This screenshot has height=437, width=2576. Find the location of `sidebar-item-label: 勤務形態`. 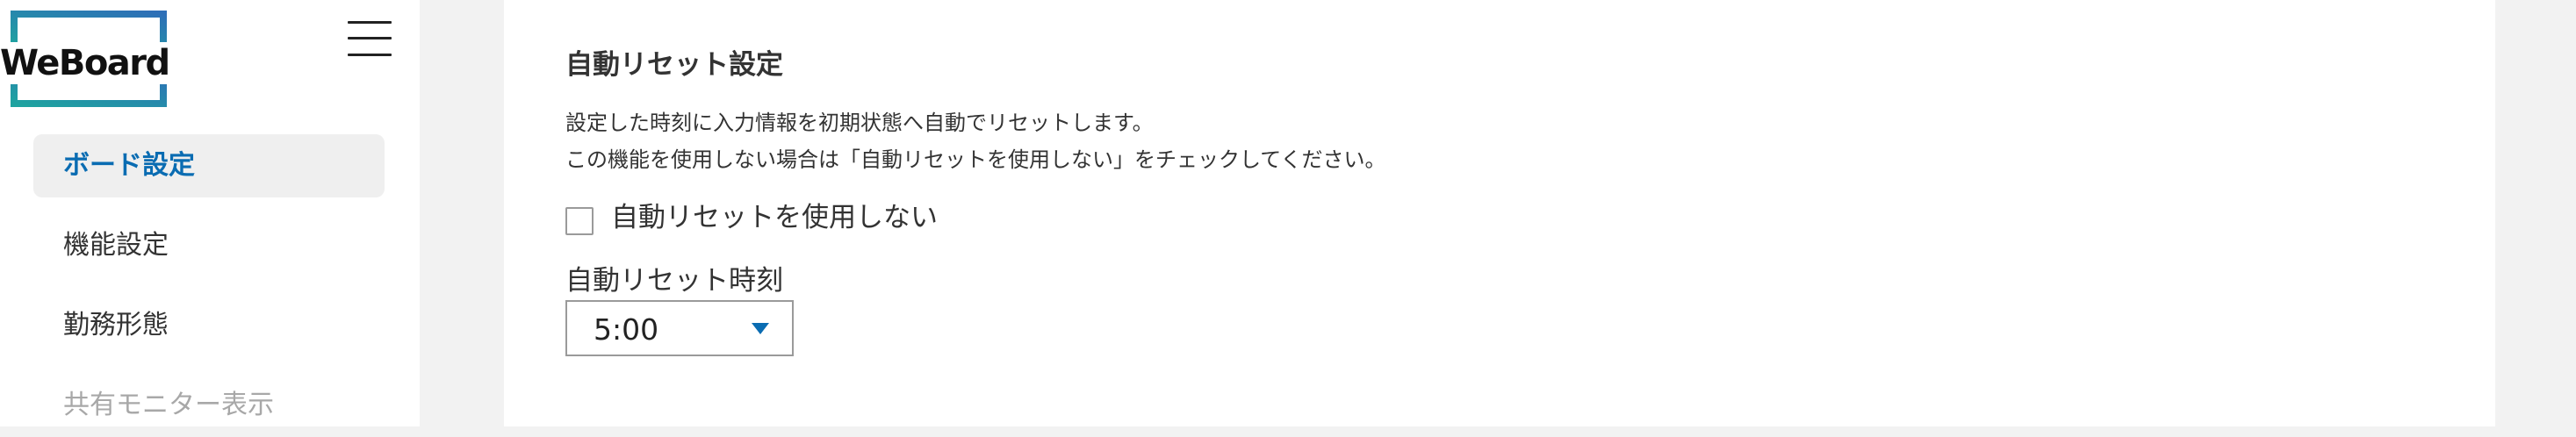

sidebar-item-label: 勤務形態 is located at coordinates (116, 325).